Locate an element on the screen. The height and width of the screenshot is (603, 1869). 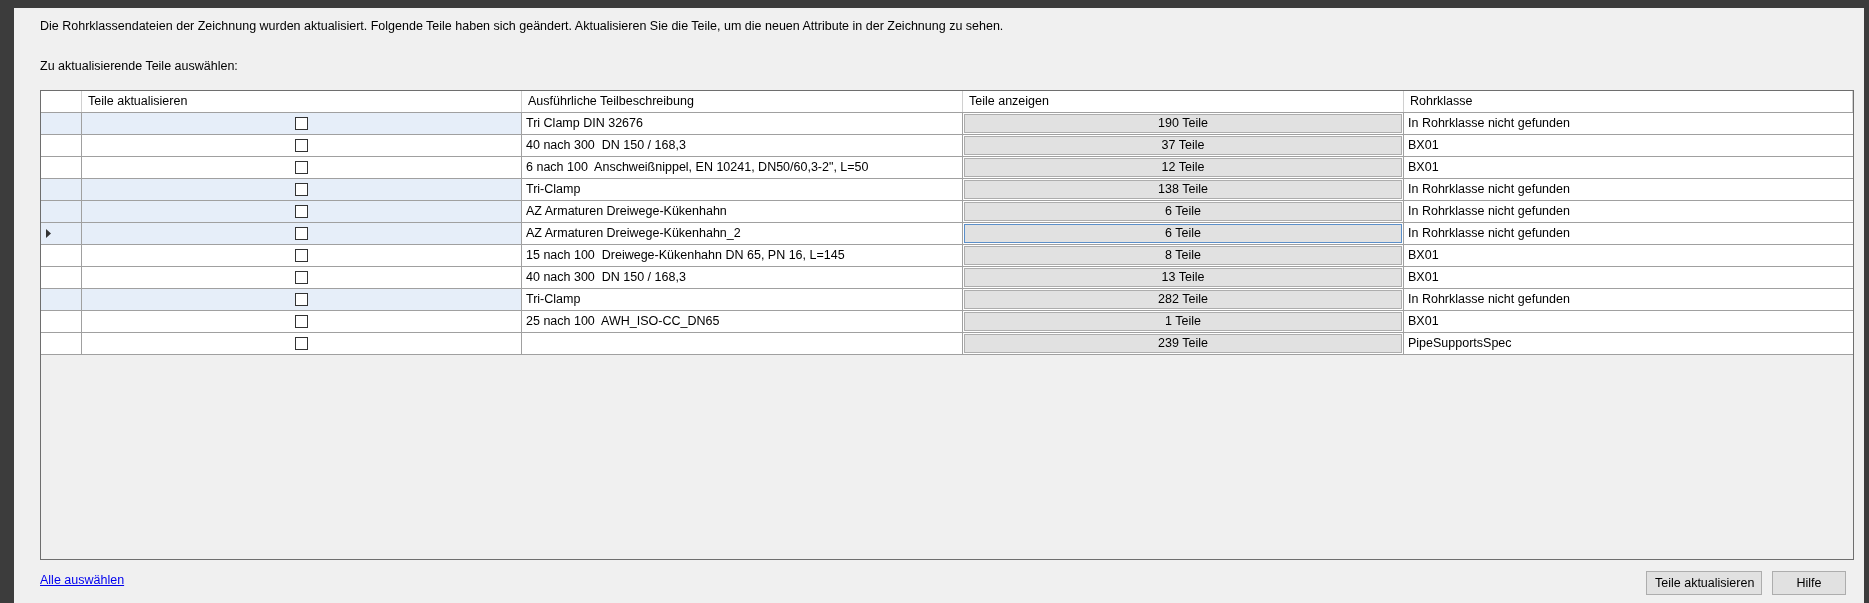
table-cell-text: AZ Armaturen Dreiwege-Kükenhahn is located at coordinates (626, 212).